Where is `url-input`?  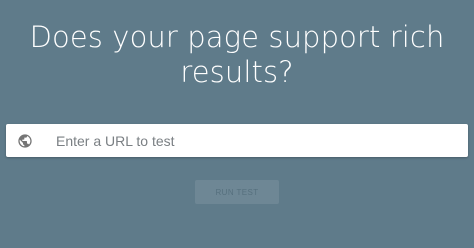
url-input is located at coordinates (246, 140).